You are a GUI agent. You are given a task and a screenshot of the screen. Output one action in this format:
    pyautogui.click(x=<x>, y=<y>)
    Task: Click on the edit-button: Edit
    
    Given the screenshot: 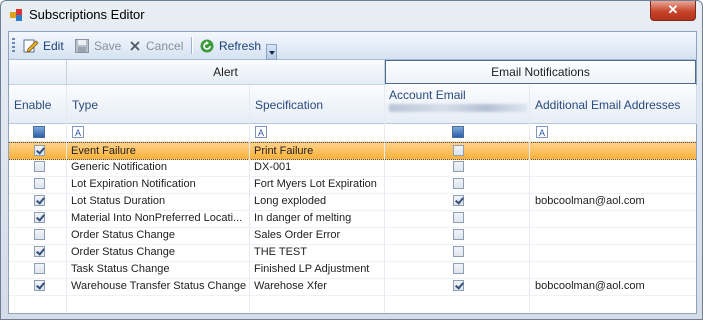 What is the action you would take?
    pyautogui.click(x=43, y=45)
    